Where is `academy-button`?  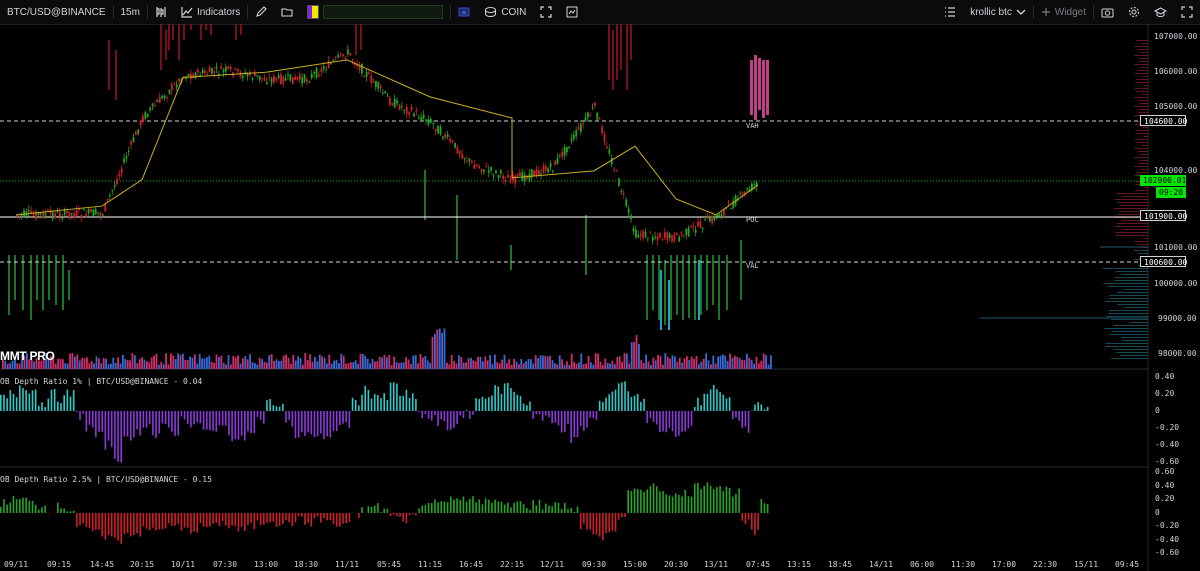
academy-button is located at coordinates (1160, 12).